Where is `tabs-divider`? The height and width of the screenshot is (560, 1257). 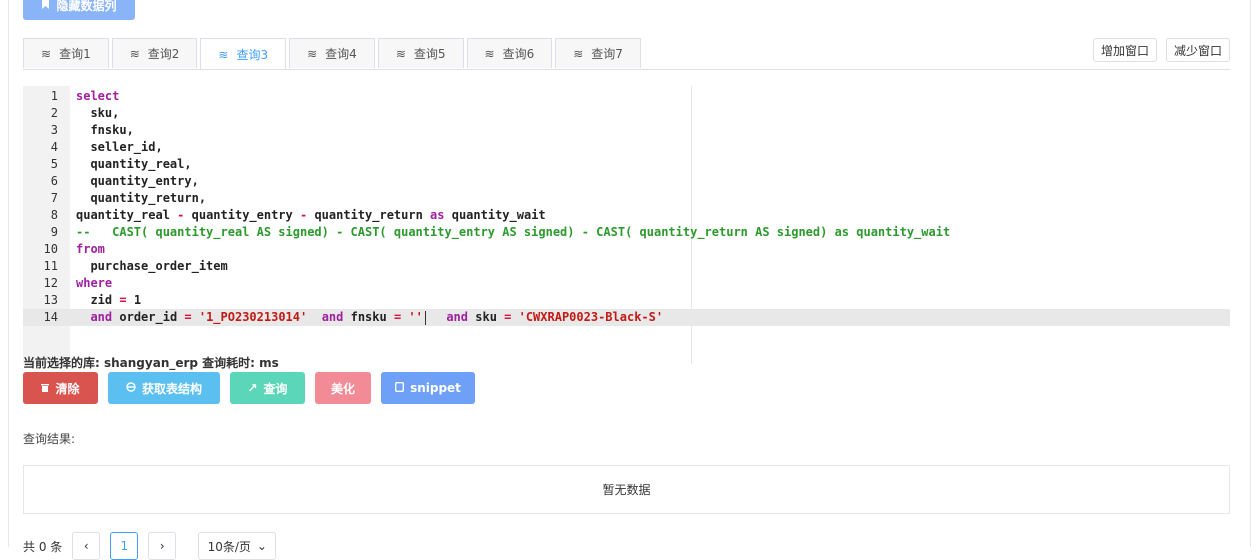 tabs-divider is located at coordinates (626, 69).